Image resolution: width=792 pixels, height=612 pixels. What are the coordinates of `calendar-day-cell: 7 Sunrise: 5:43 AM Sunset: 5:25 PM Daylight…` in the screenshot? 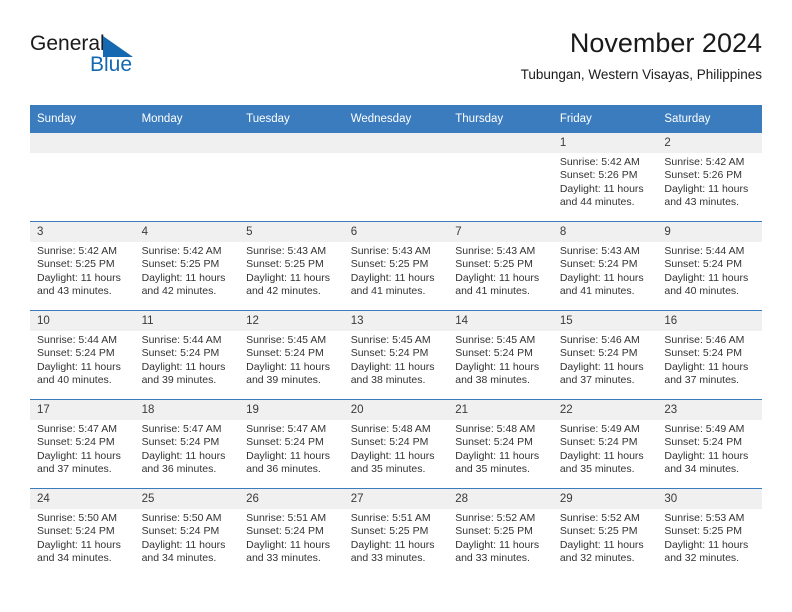 It's located at (500, 266).